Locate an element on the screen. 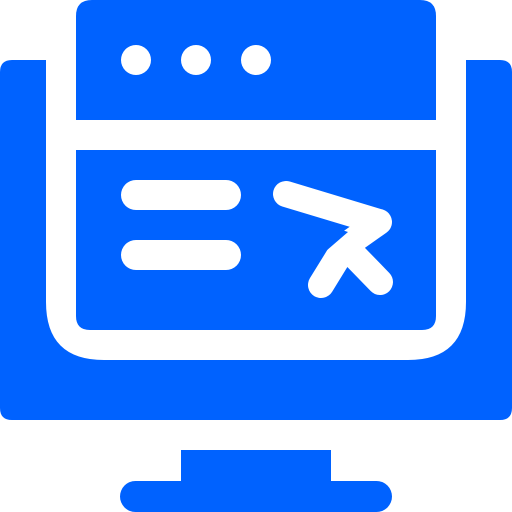  monitor-stand-icon is located at coordinates (256, 467).